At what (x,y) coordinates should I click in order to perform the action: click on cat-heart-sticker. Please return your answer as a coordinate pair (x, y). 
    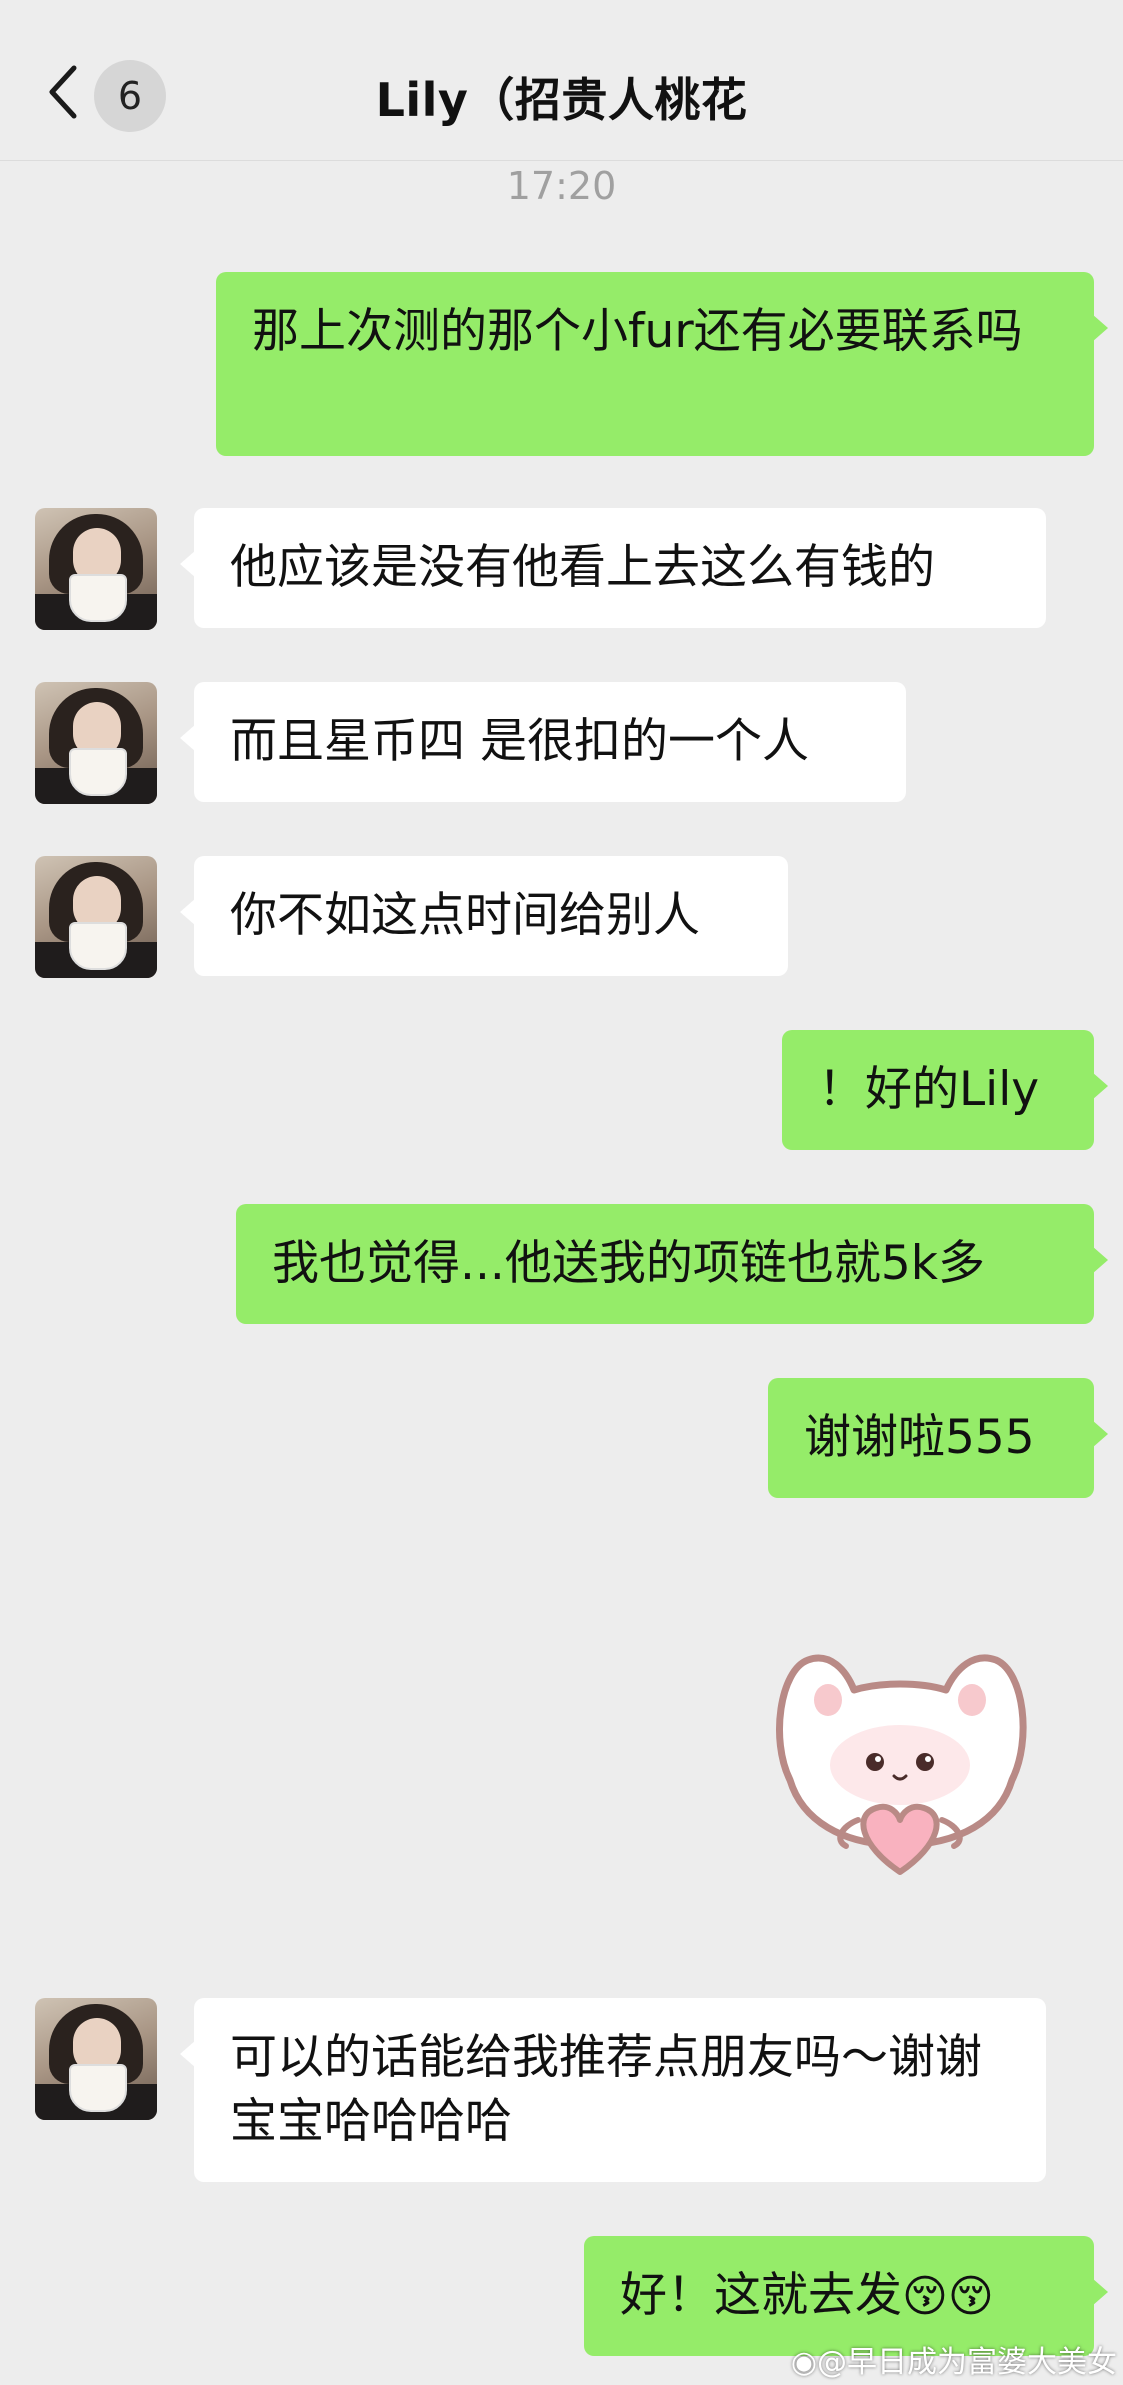
    Looking at the image, I should click on (900, 1760).